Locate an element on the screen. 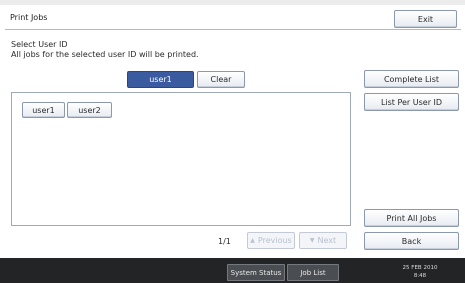  job-list-button: Job List is located at coordinates (313, 272).